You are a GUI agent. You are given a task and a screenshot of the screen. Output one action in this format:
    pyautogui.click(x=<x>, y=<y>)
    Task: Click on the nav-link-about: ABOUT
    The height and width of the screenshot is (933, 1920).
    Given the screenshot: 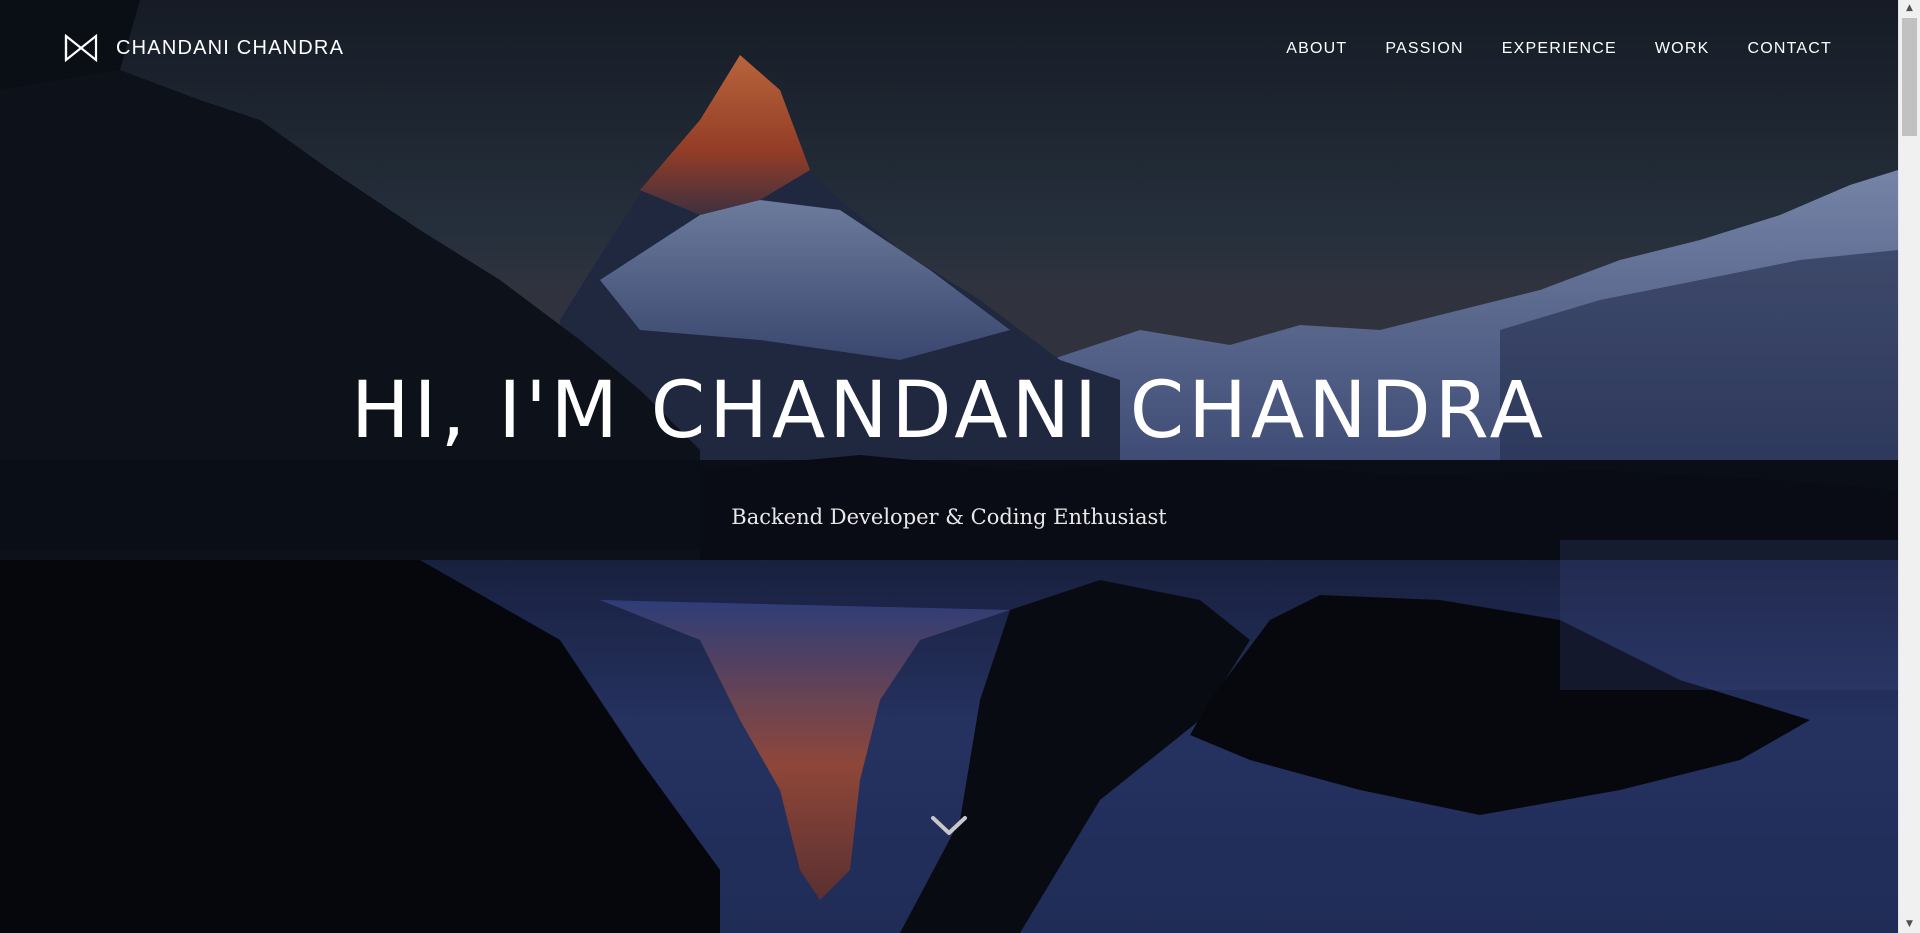 What is the action you would take?
    pyautogui.click(x=1316, y=49)
    